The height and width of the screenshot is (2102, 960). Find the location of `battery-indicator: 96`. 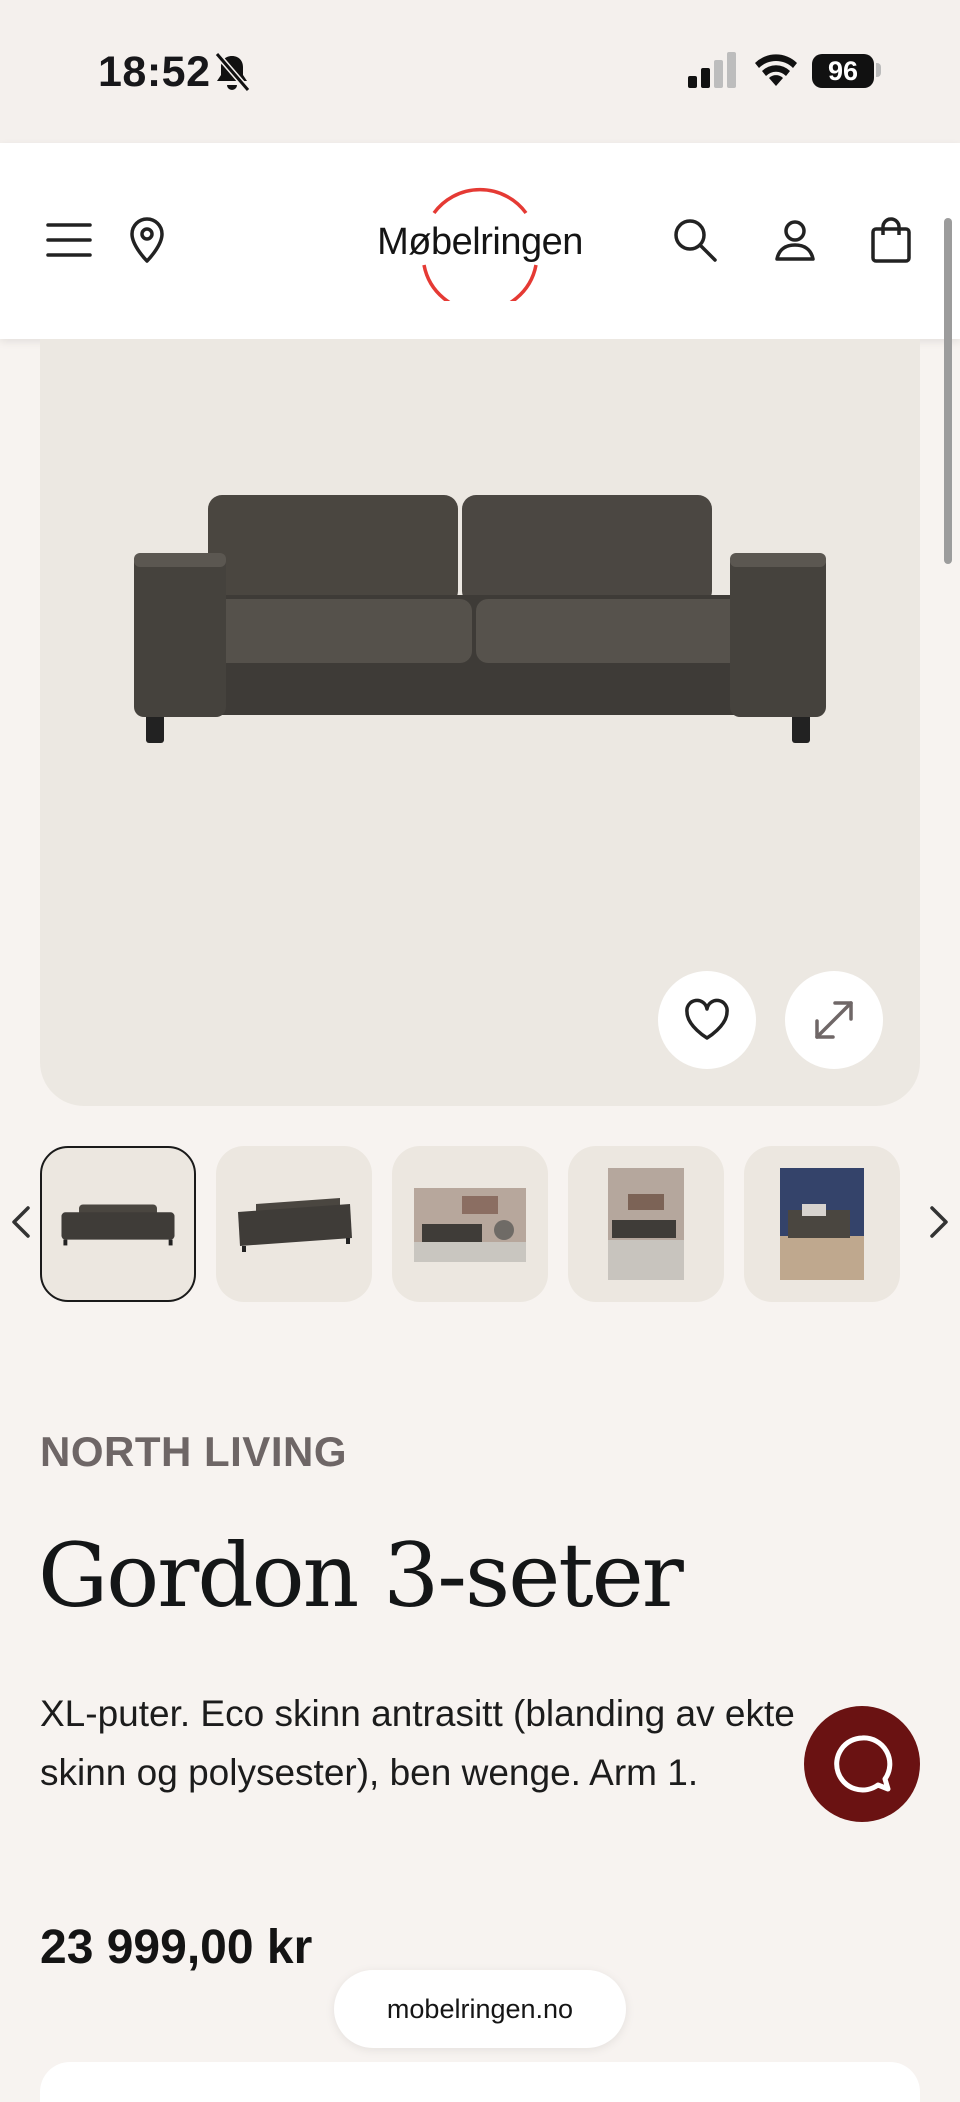

battery-indicator: 96 is located at coordinates (843, 71).